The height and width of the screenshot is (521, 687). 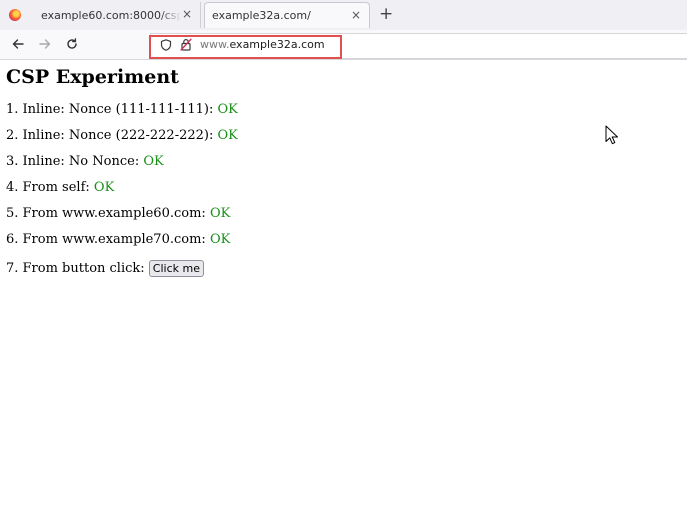 I want to click on reload-icon, so click(x=72, y=43).